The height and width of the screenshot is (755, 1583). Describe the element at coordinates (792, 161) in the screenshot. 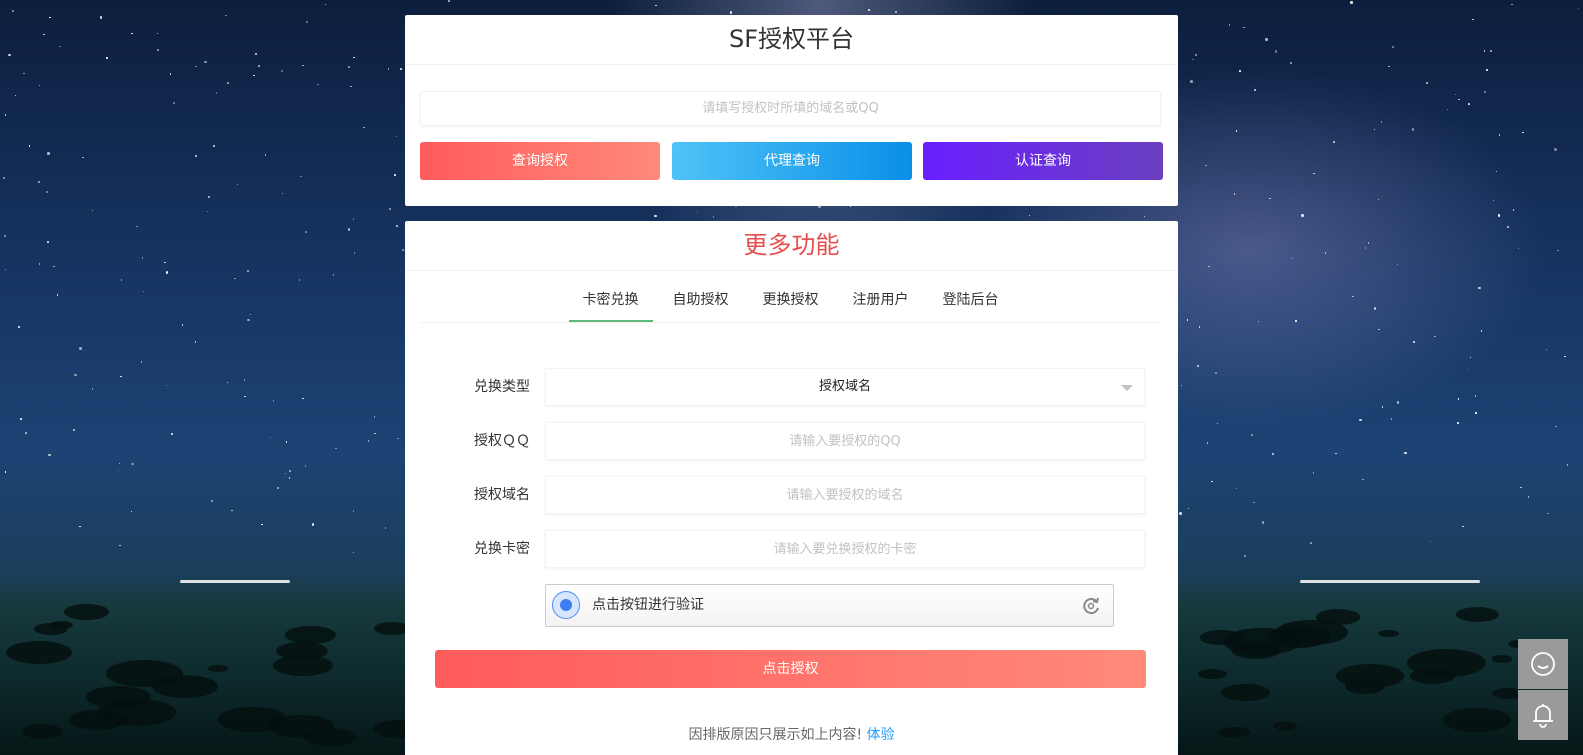

I see `agent-query-button: 代理查询` at that location.